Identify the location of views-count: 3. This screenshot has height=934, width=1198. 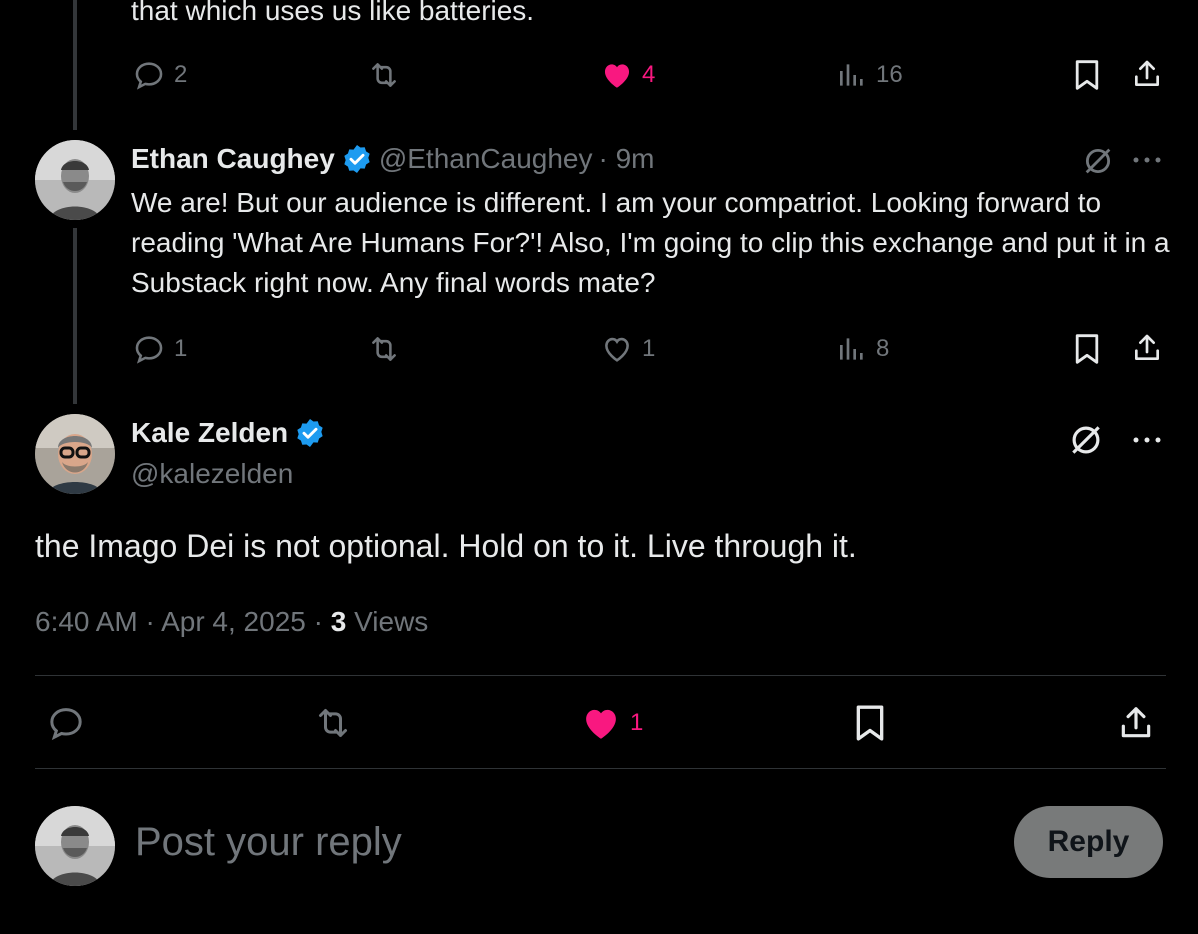
(338, 621).